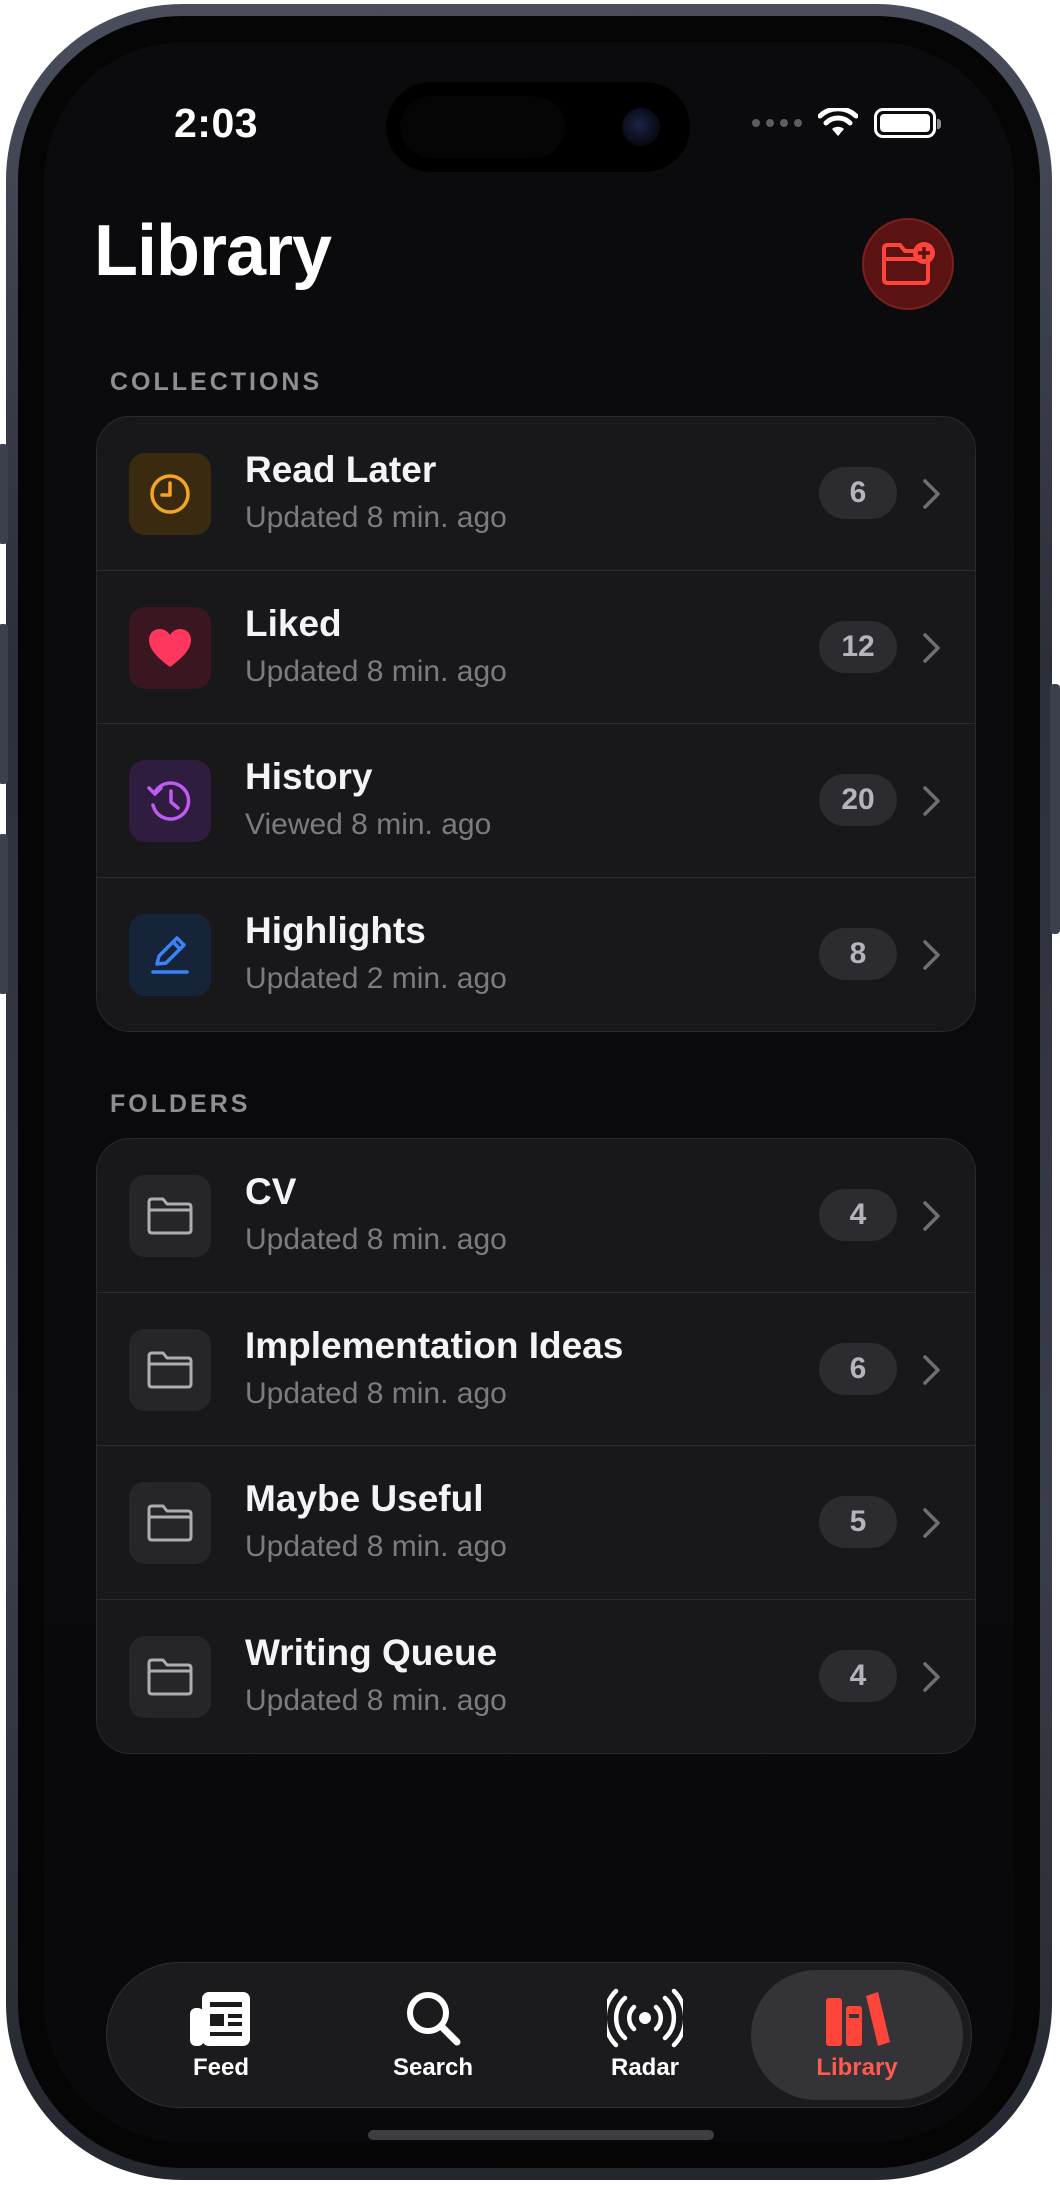  Describe the element at coordinates (434, 2019) in the screenshot. I see `magnifier-icon` at that location.